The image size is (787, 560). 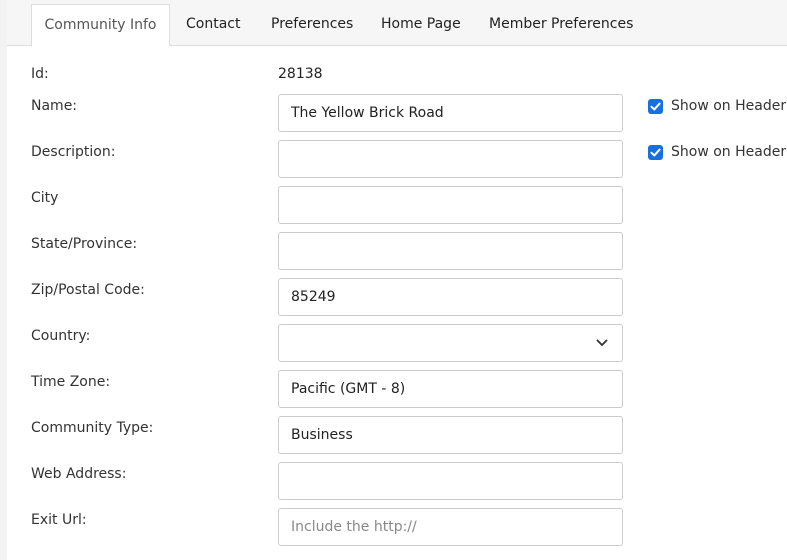 I want to click on zip-postal-code-input, so click(x=450, y=297).